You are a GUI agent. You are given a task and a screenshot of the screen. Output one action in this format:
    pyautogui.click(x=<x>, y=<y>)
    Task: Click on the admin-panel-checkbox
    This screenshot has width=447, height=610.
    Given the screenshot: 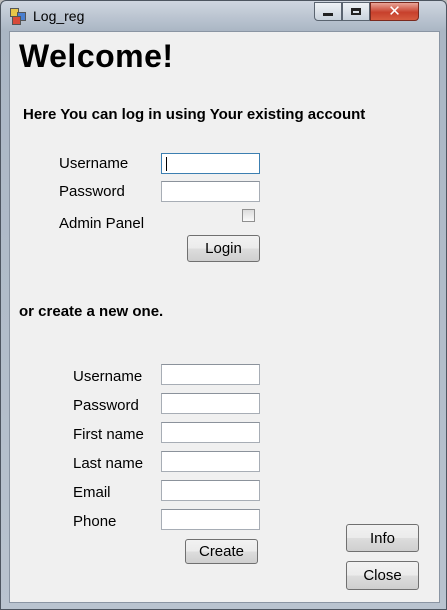 What is the action you would take?
    pyautogui.click(x=248, y=215)
    